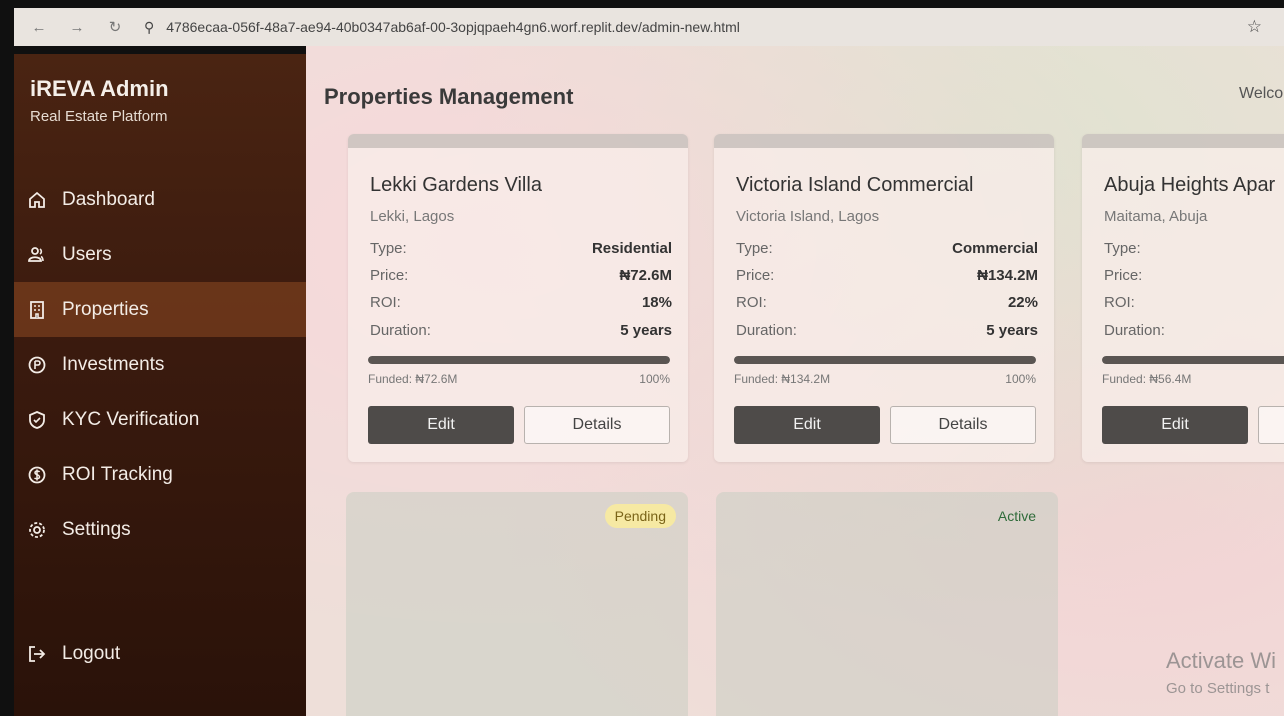  I want to click on property-card-pending: Pending, so click(517, 604).